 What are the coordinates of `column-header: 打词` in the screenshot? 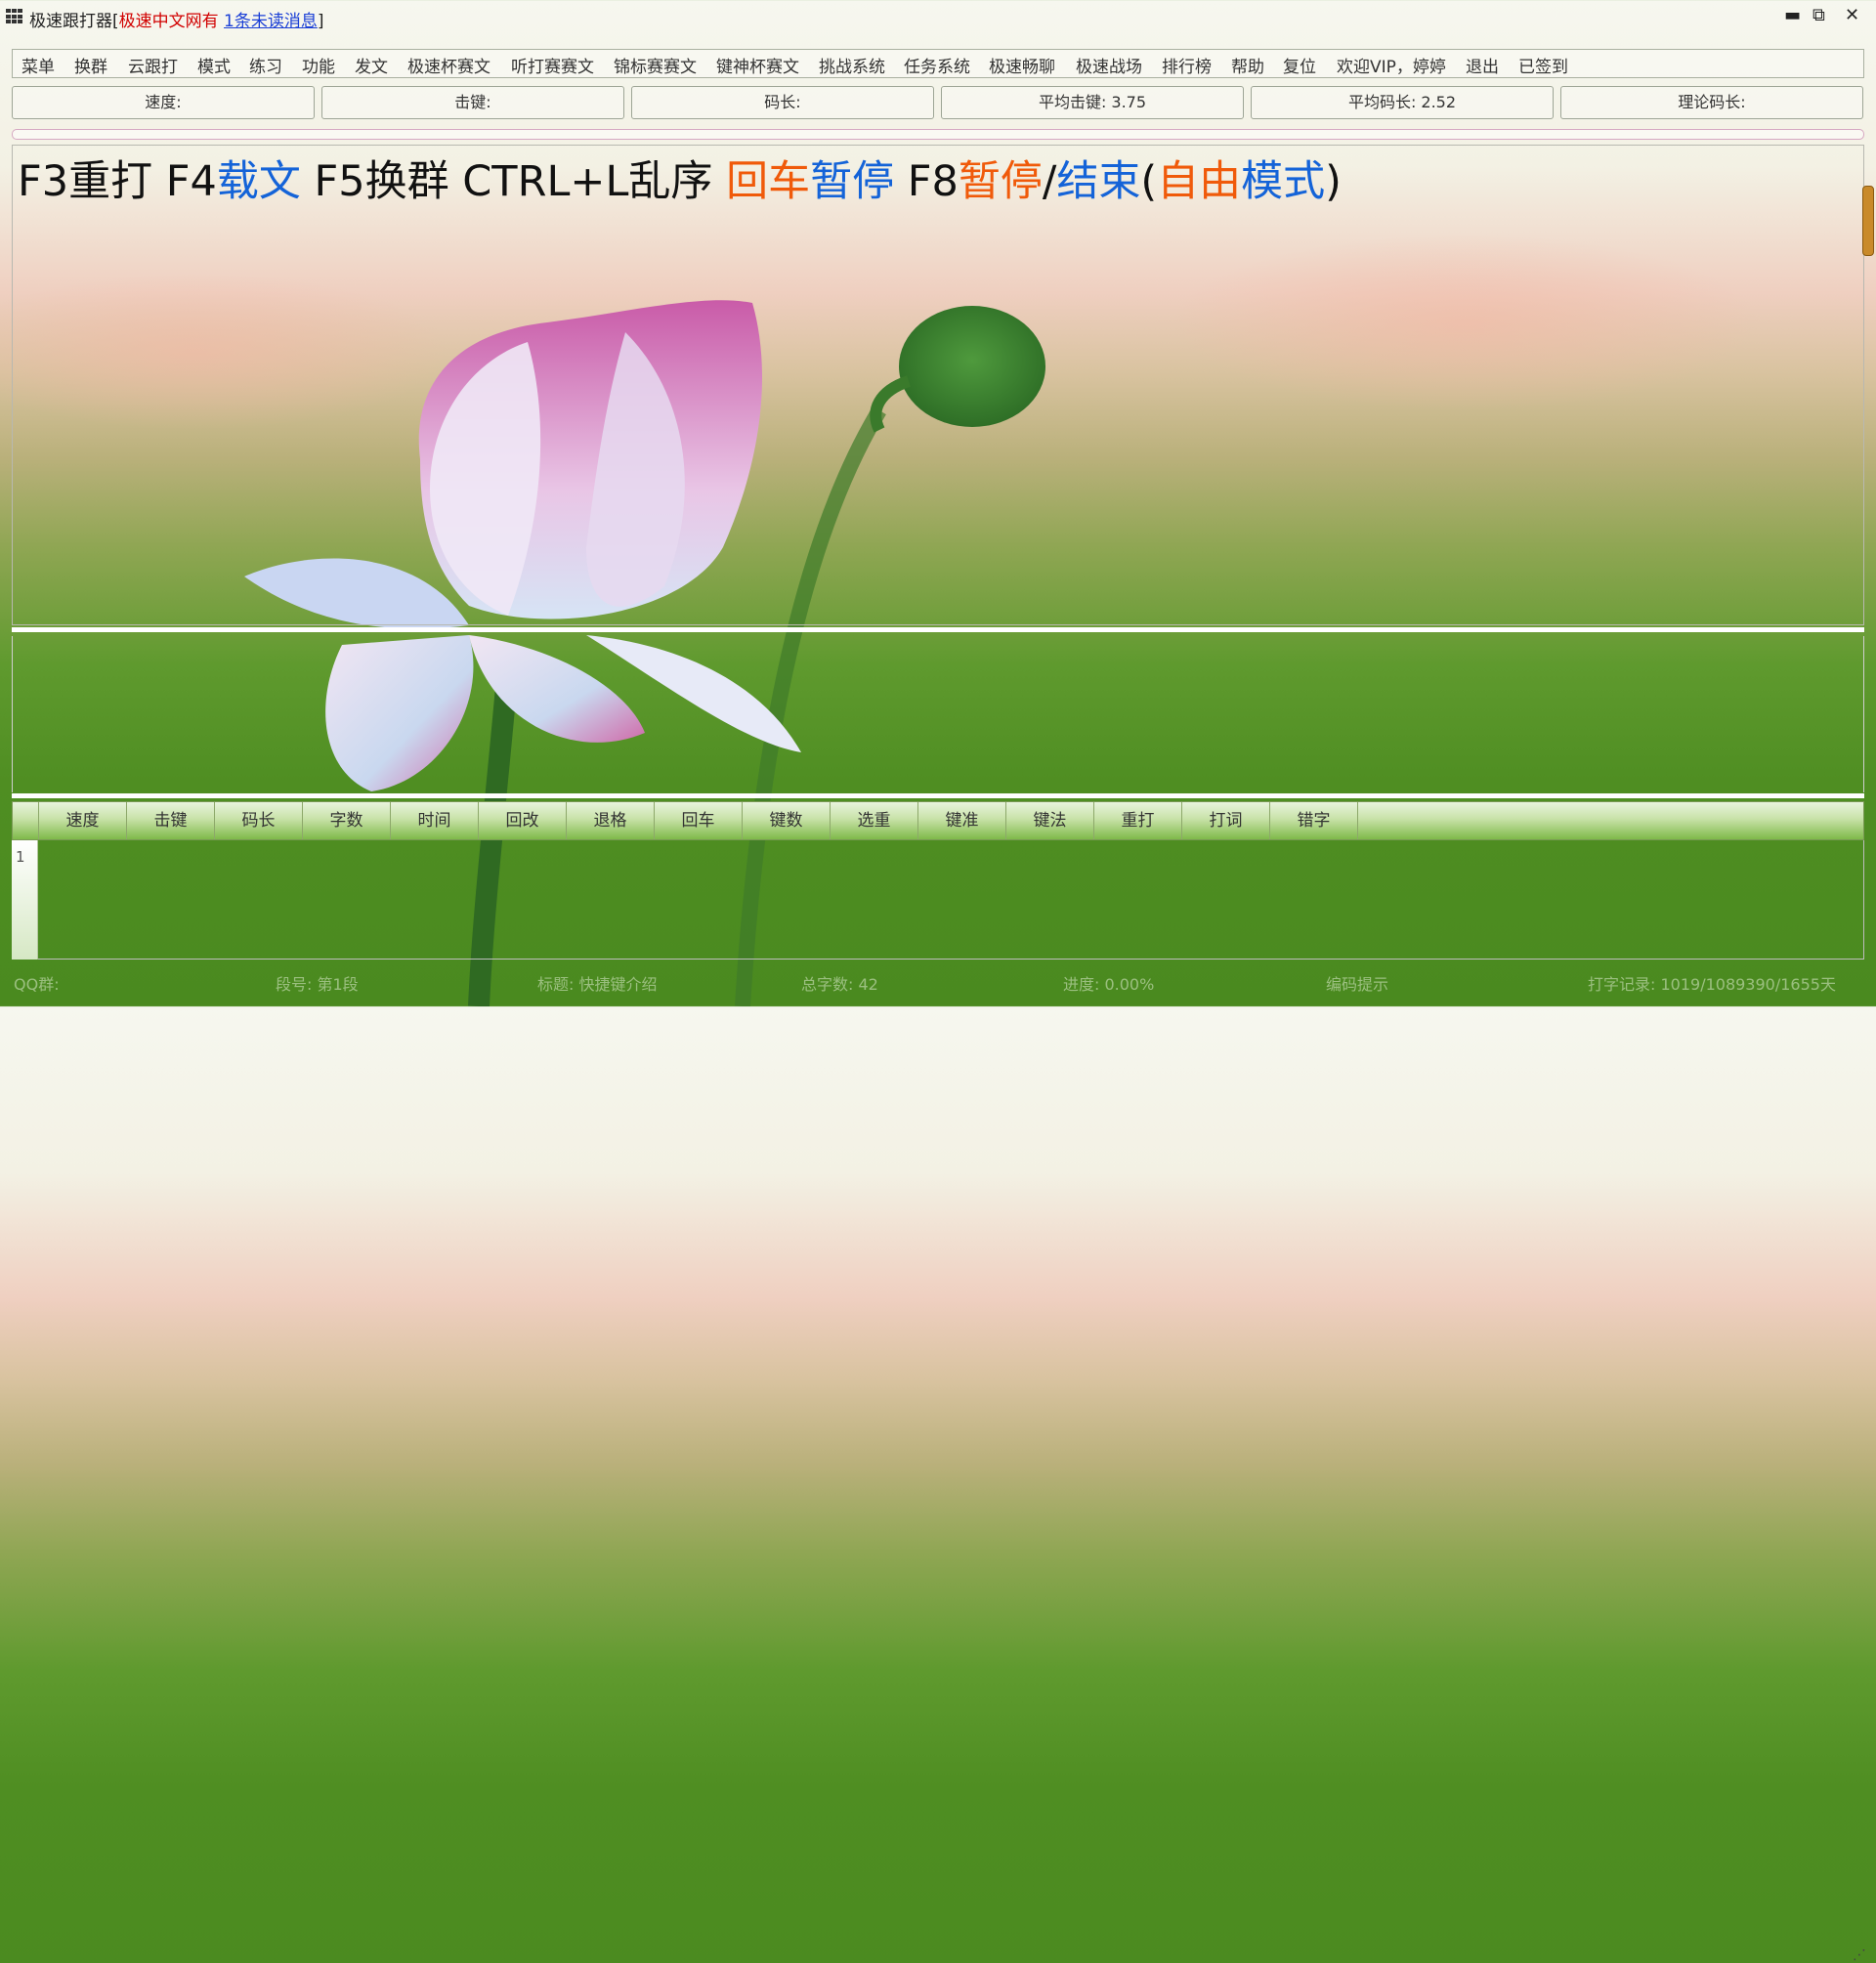 It's located at (1226, 820).